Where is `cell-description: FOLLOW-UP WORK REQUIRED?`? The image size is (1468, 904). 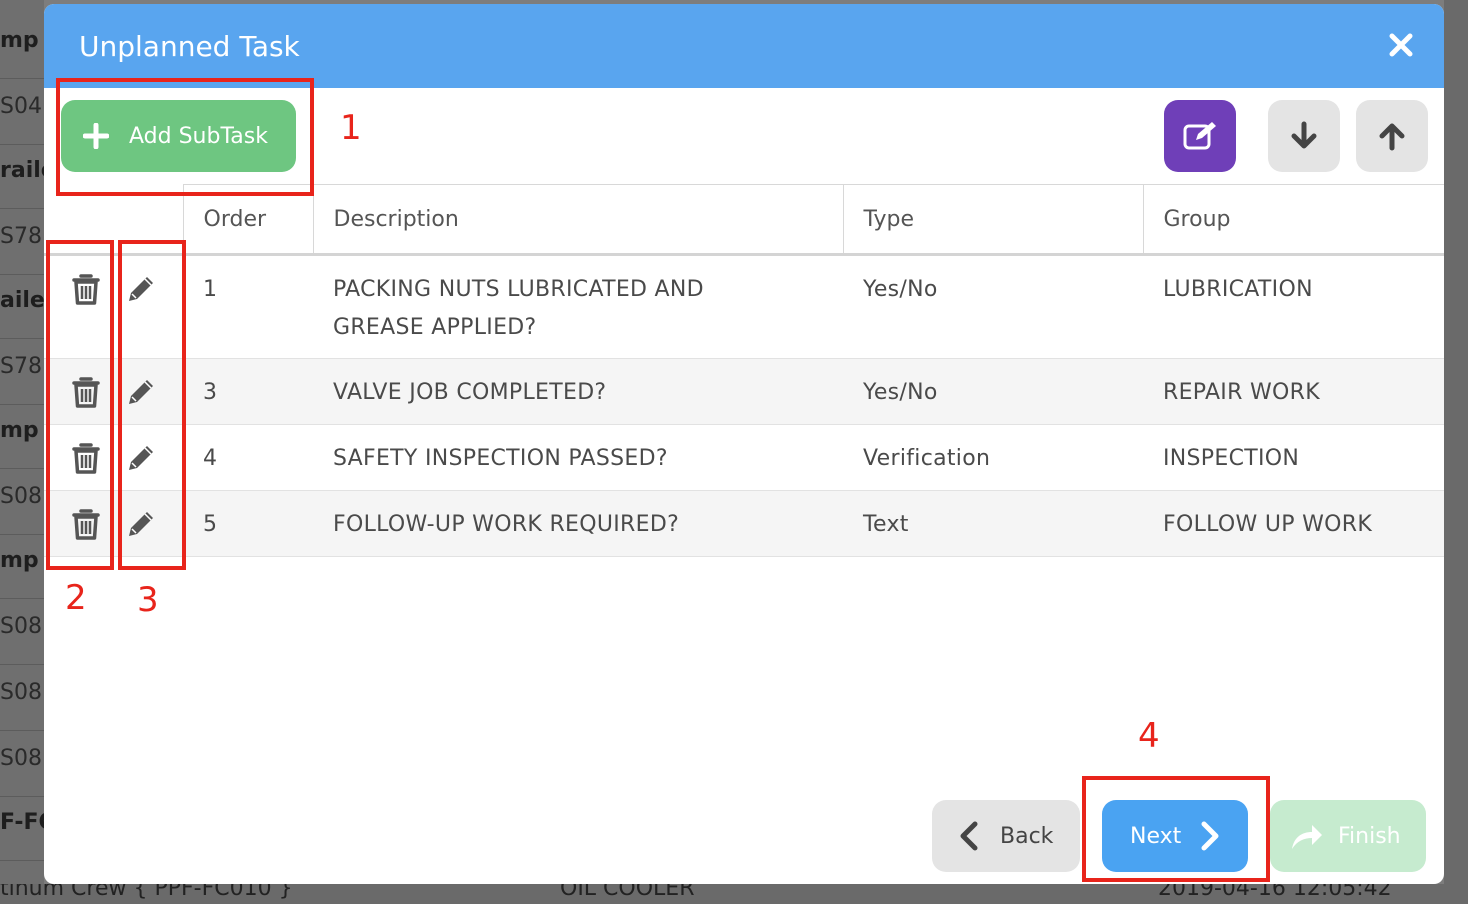 cell-description: FOLLOW-UP WORK REQUIRED? is located at coordinates (578, 523).